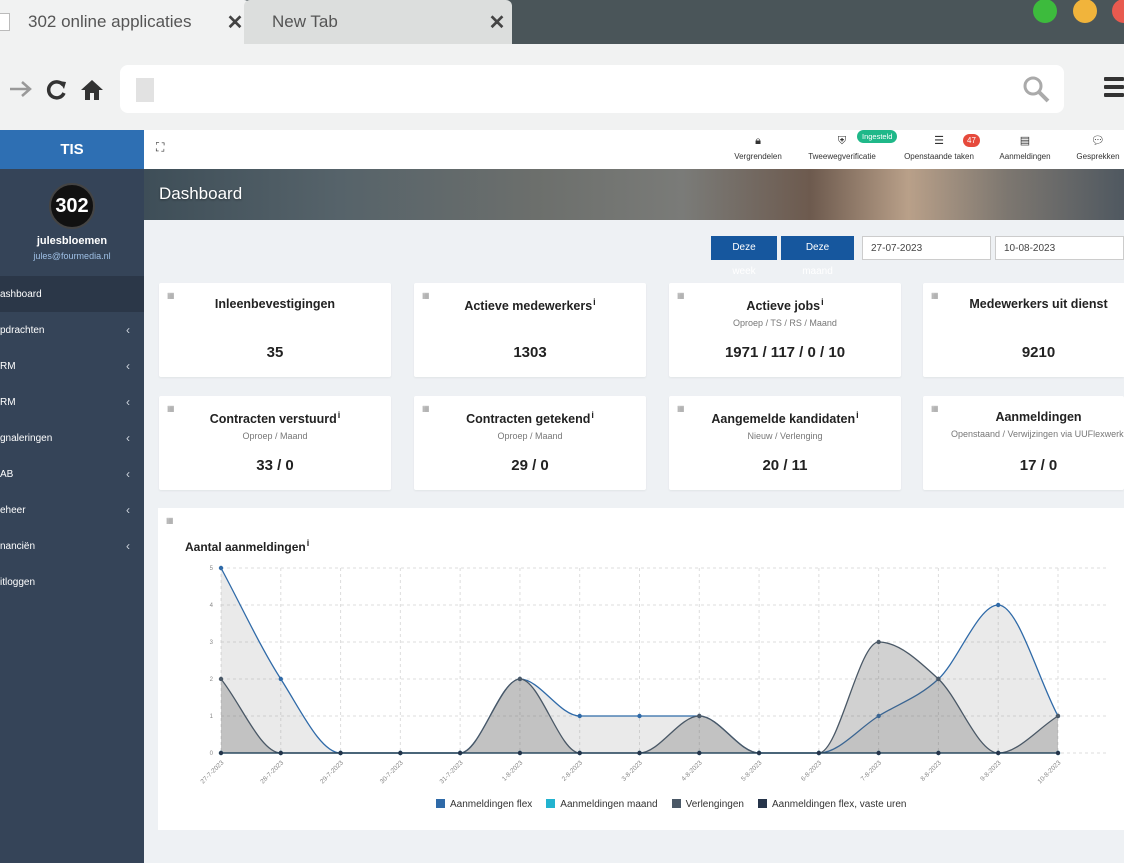 The width and height of the screenshot is (1124, 863). What do you see at coordinates (1098, 156) in the screenshot?
I see `conversations-label: Gesprekken` at bounding box center [1098, 156].